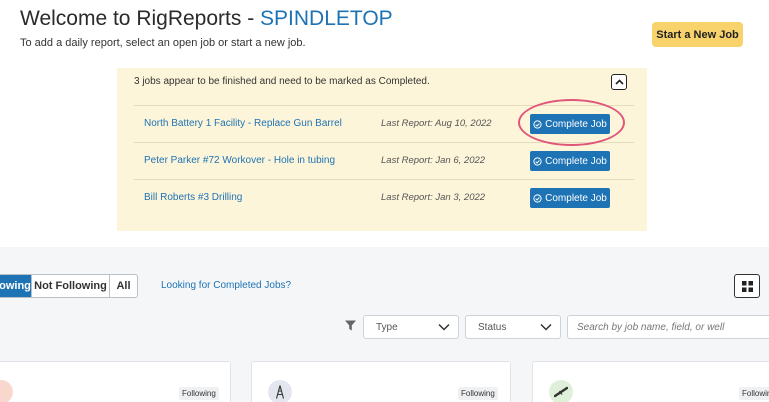 The image size is (769, 402). Describe the element at coordinates (433, 160) in the screenshot. I see `last-report-date: Last Report: Jan 6, 2022` at that location.